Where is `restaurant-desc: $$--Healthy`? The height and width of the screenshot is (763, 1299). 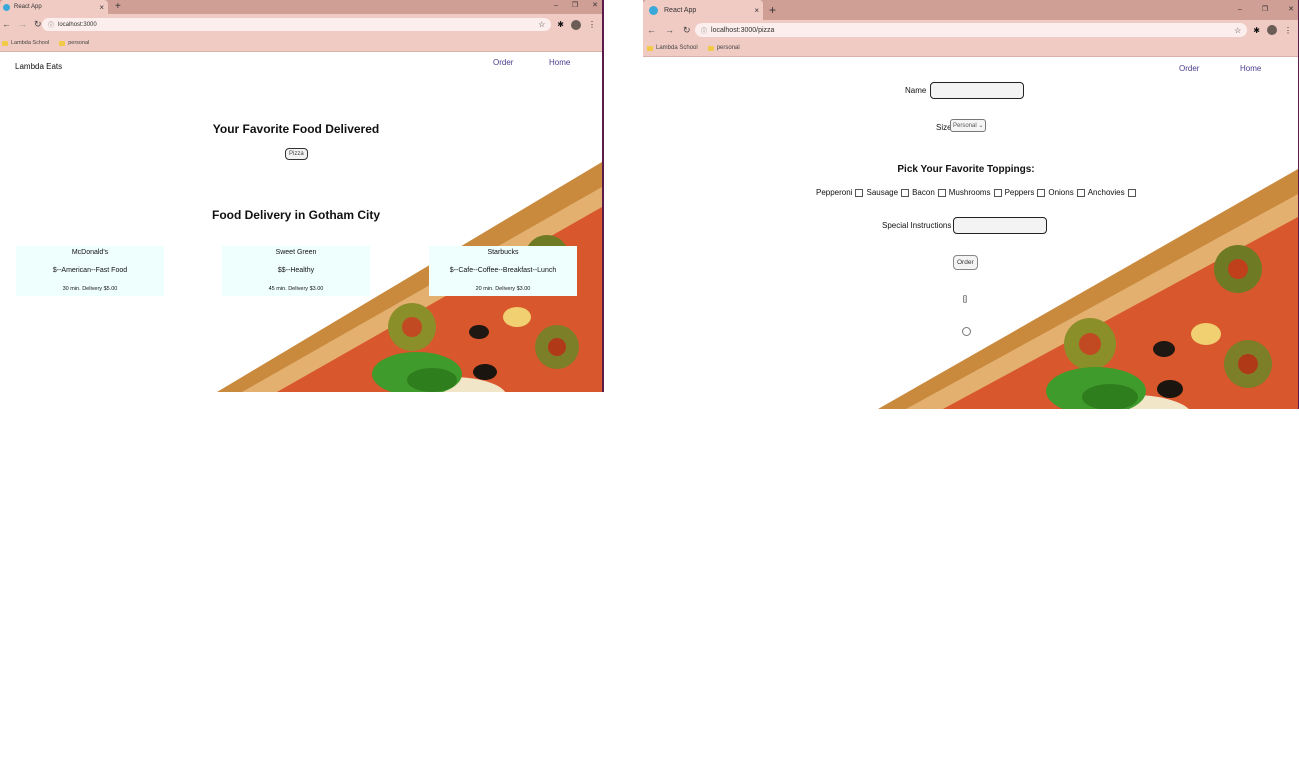
restaurant-desc: $$--Healthy is located at coordinates (296, 270).